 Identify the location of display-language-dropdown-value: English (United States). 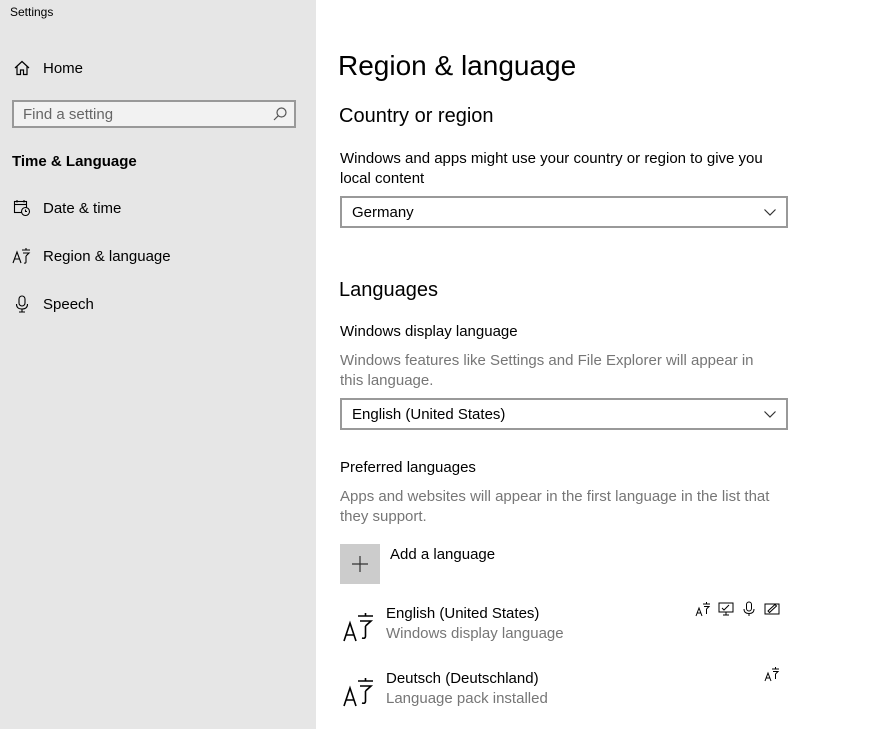
(429, 414).